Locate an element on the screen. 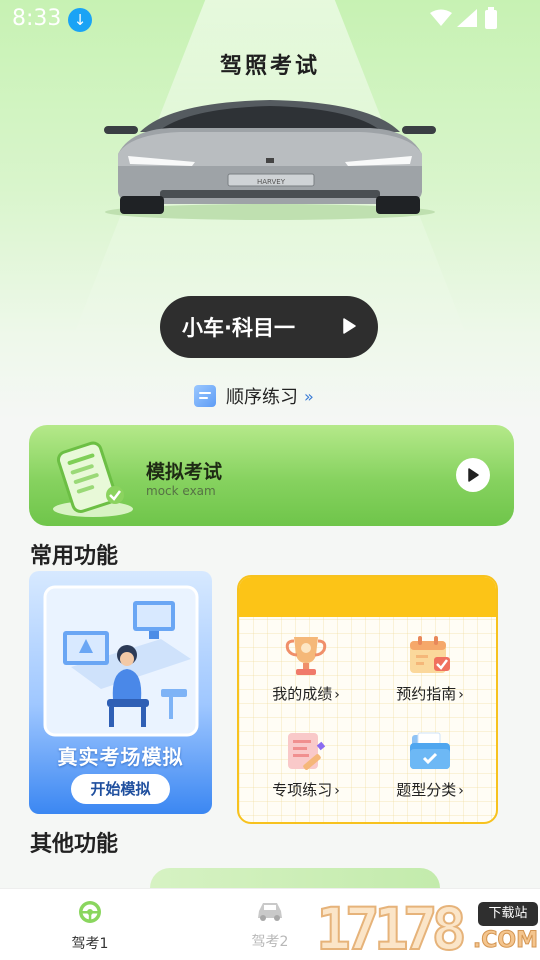 Image resolution: width=540 pixels, height=960 pixels. site-watermark: 17178 下载站 .COM is located at coordinates (427, 927).